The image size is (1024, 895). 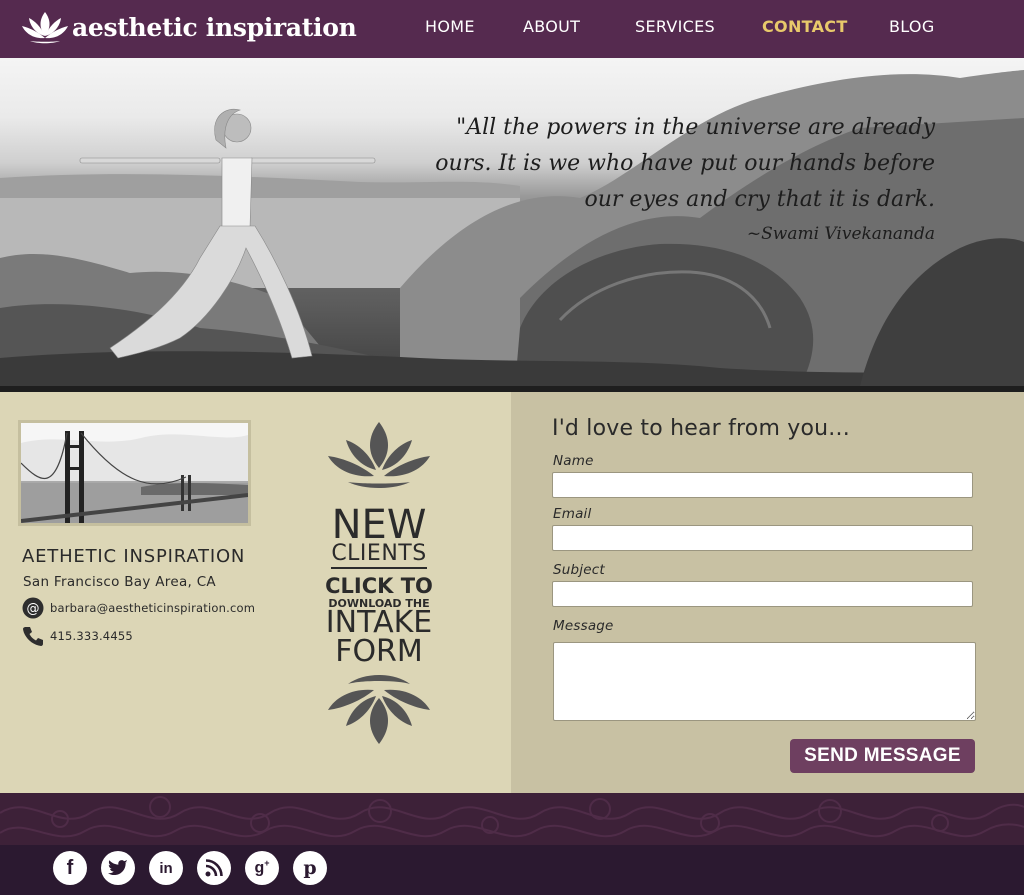 What do you see at coordinates (379, 553) in the screenshot?
I see `intake-clients: CLIENTS` at bounding box center [379, 553].